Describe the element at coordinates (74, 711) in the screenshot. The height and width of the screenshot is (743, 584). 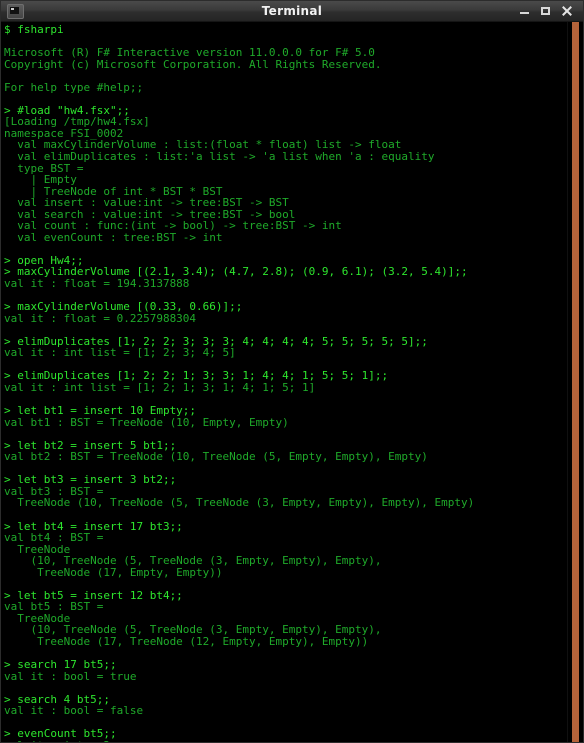
I see `terminal-line: val it : bool = false` at that location.